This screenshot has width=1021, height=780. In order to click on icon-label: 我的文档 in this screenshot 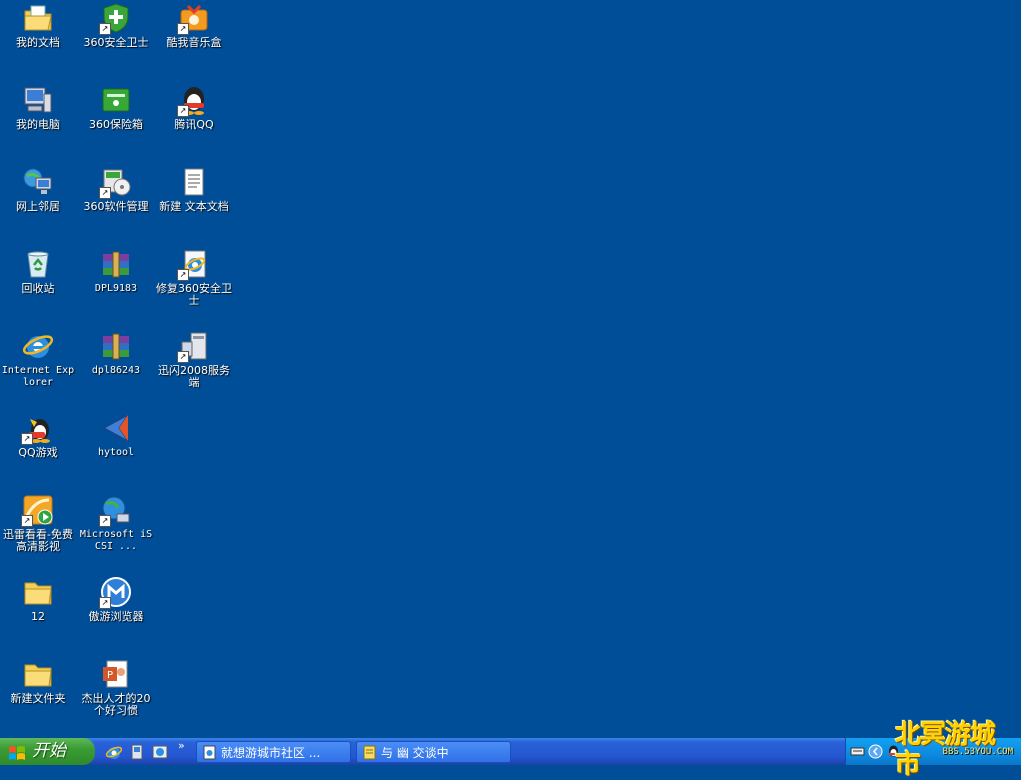, I will do `click(38, 42)`.